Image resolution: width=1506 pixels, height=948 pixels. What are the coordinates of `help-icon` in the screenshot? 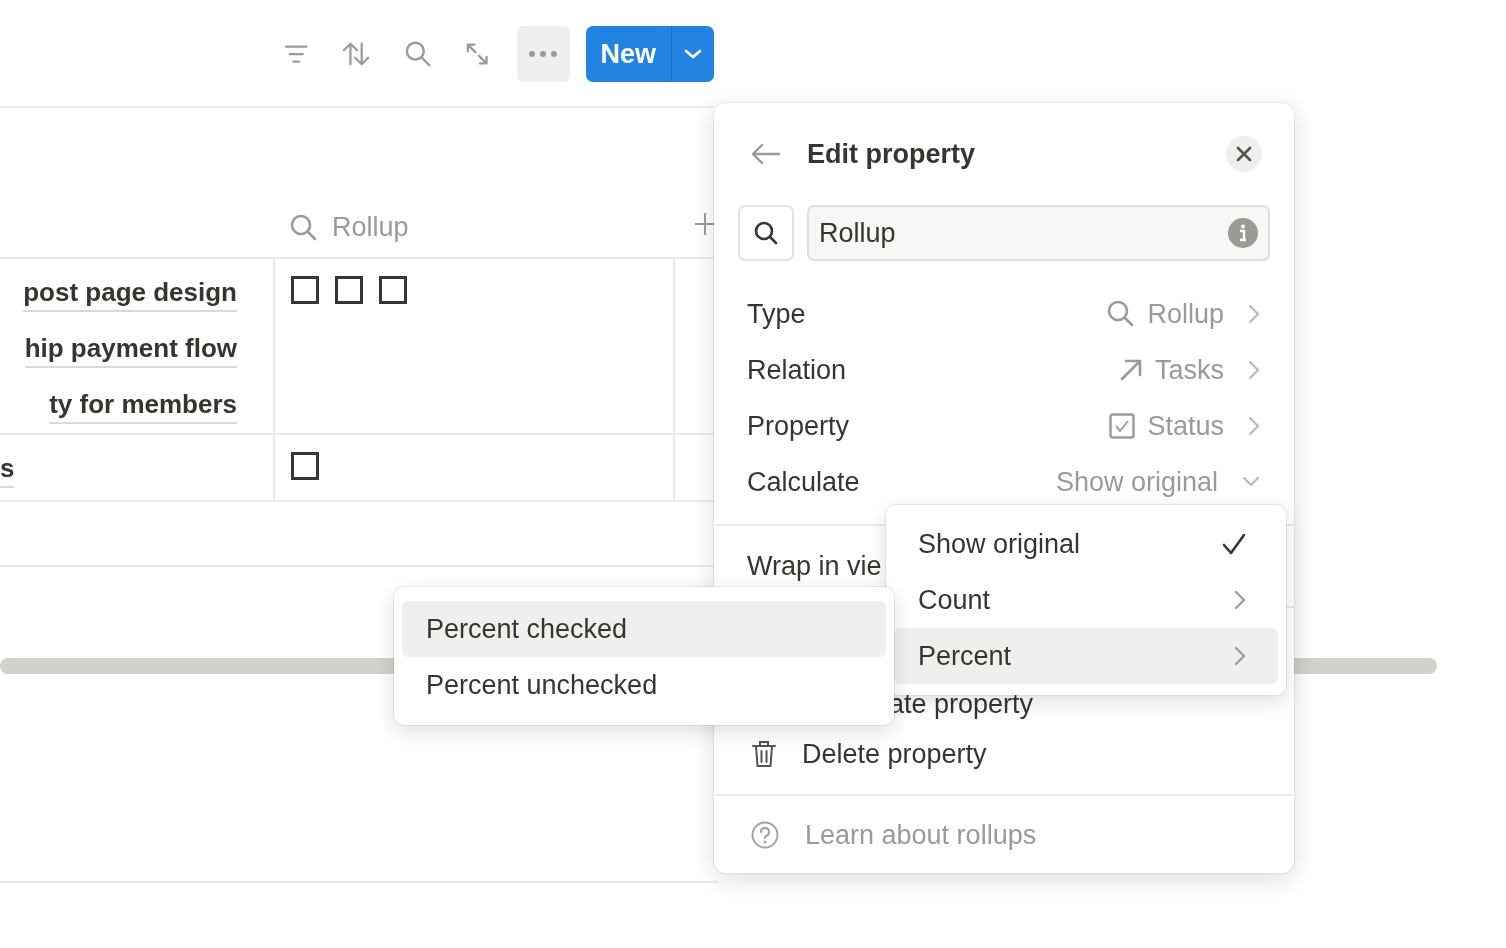 It's located at (765, 835).